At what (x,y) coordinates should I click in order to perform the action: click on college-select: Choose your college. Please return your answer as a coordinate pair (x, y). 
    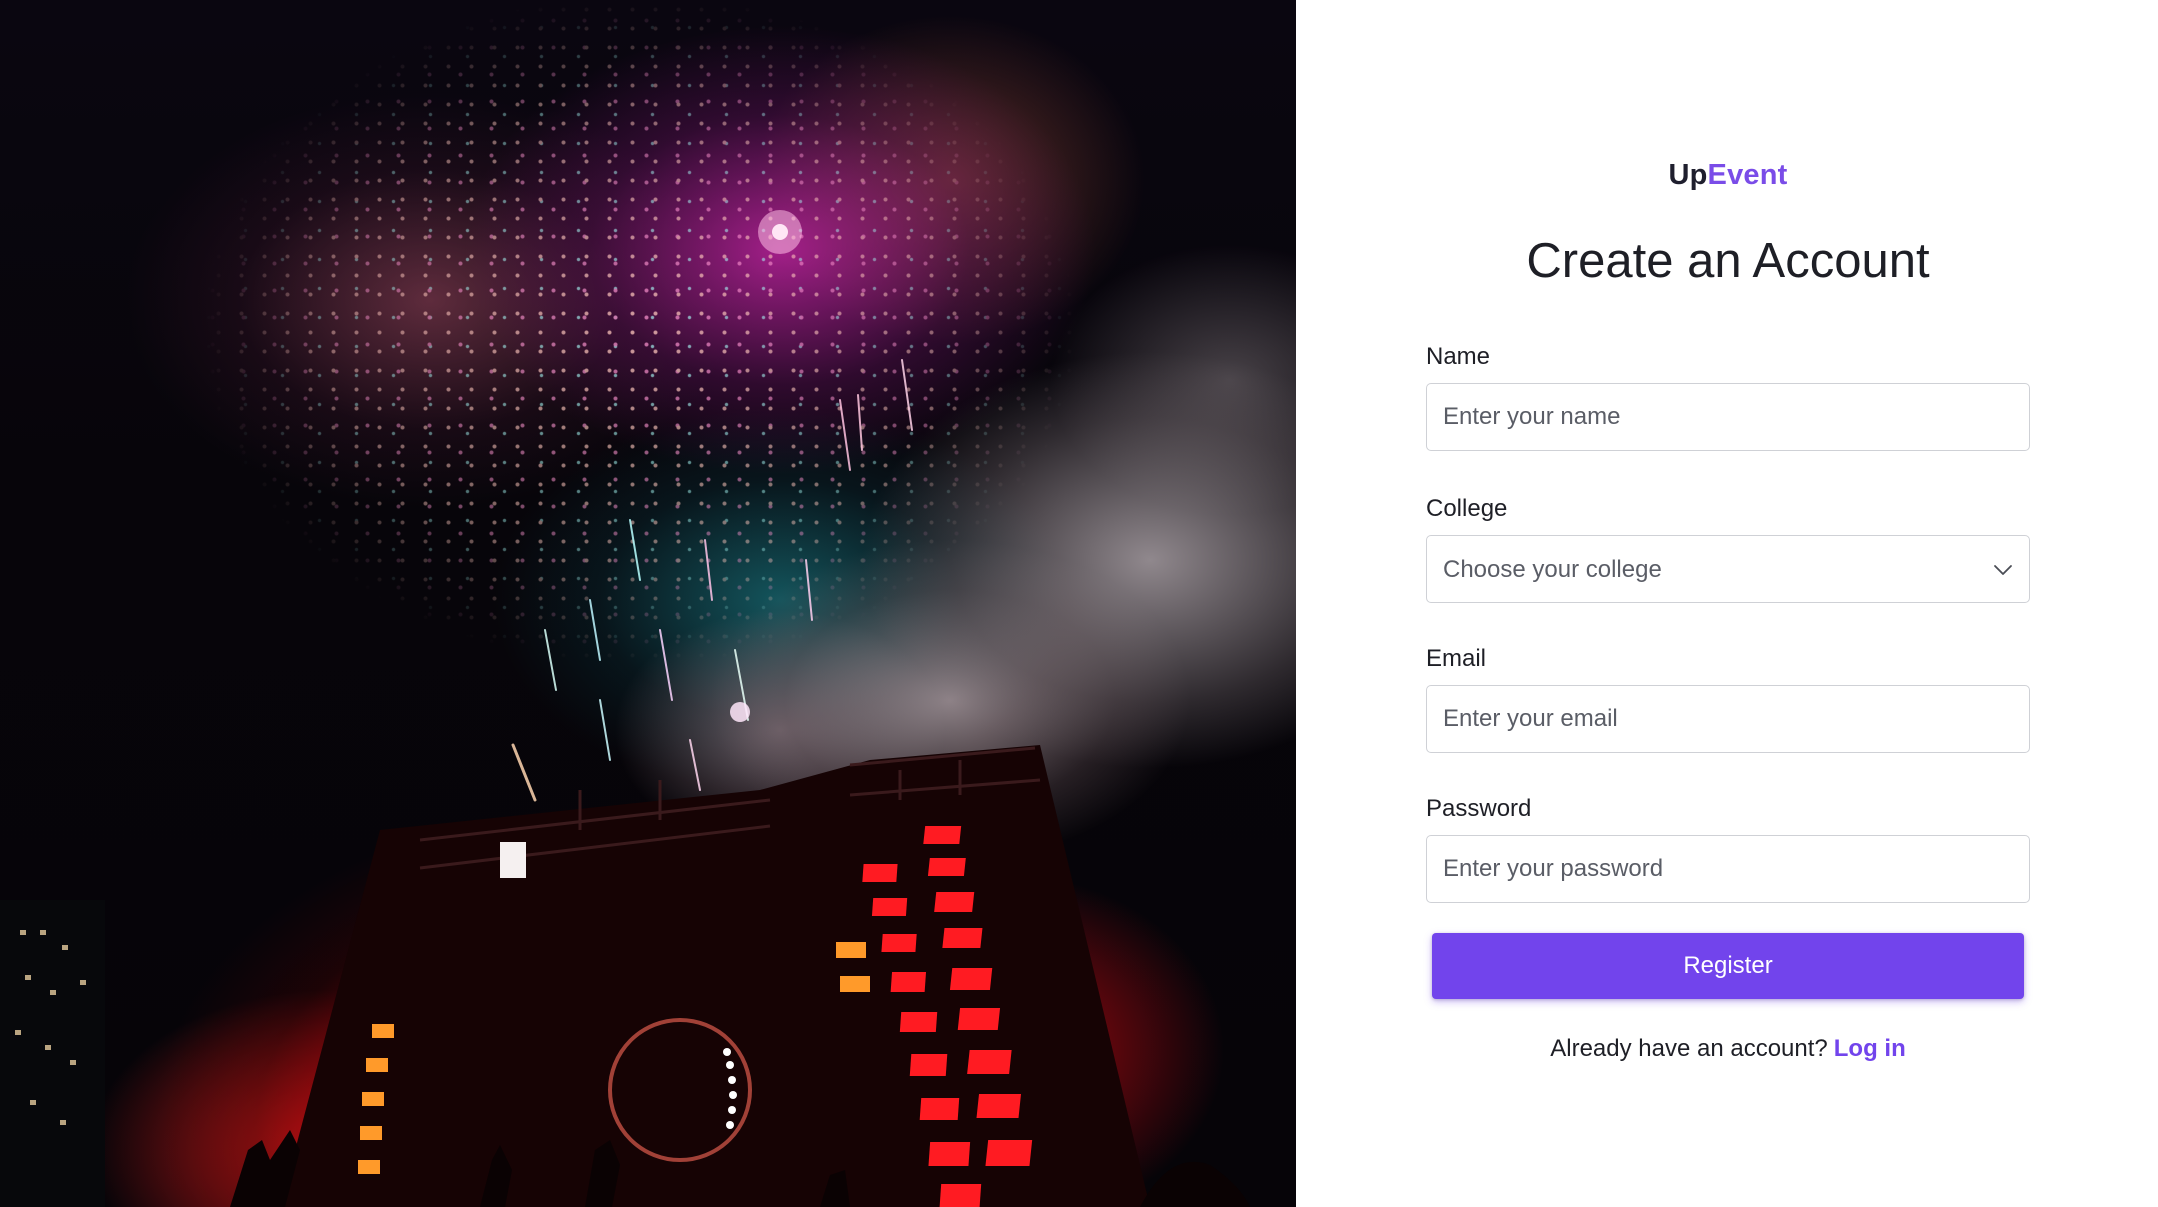
    Looking at the image, I should click on (1728, 569).